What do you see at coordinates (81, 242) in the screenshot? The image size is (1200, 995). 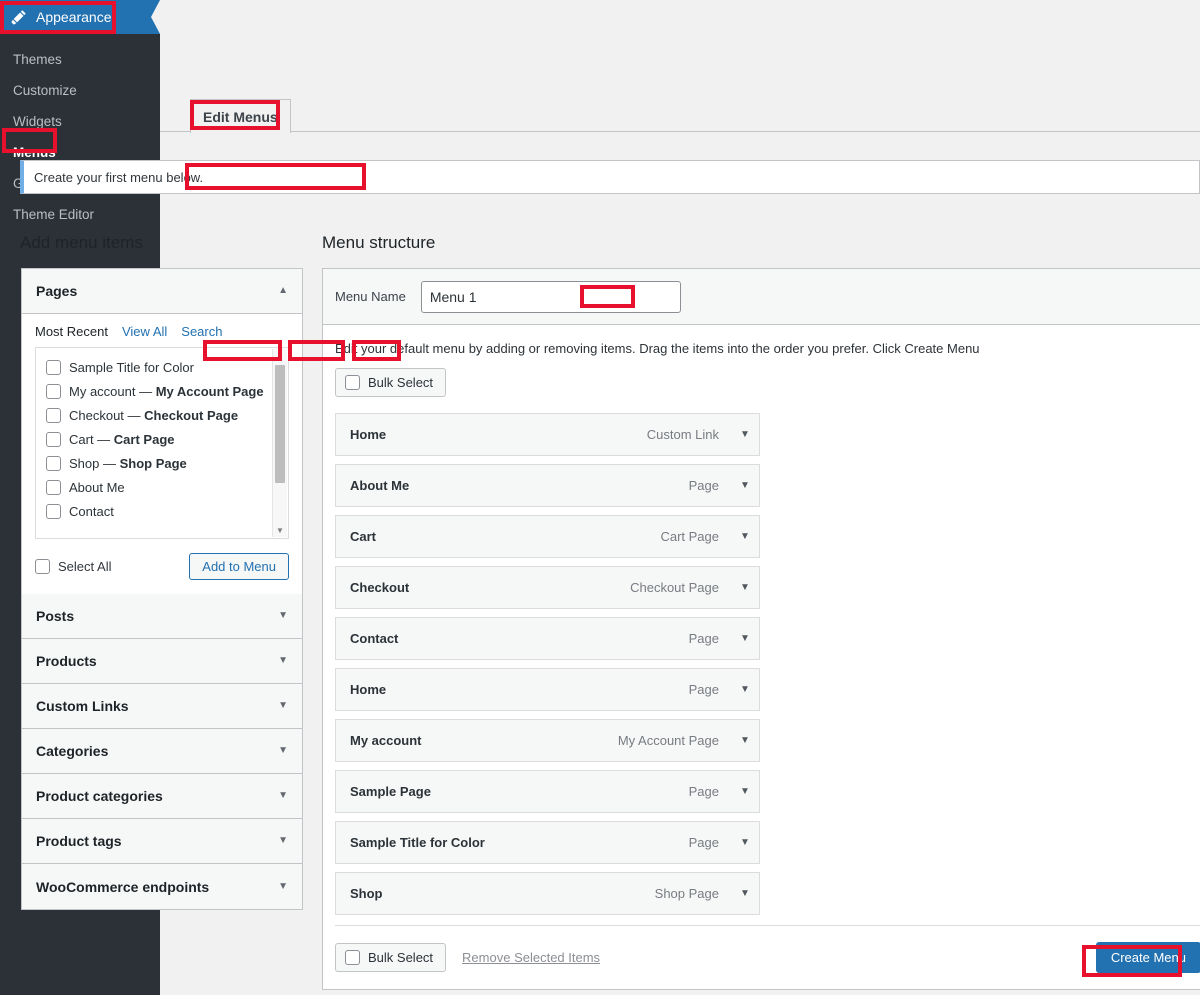 I see `heading-add-menu-items: Add menu items` at bounding box center [81, 242].